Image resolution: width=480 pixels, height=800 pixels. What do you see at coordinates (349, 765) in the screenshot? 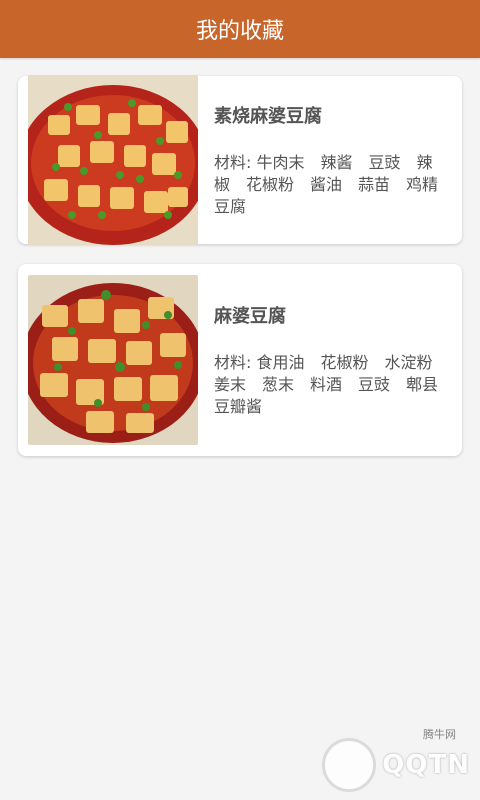
I see `qqtn-logo-icon` at bounding box center [349, 765].